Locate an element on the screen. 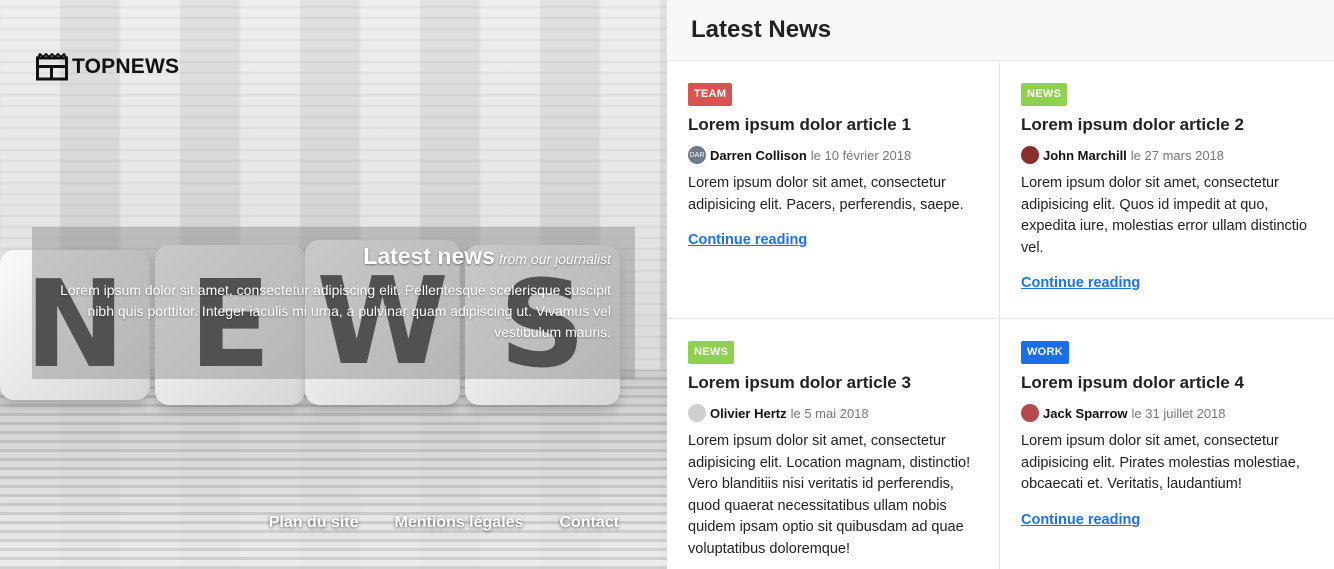 Image resolution: width=1334 pixels, height=569 pixels. article-date: le 27 mars 2018 is located at coordinates (1177, 155).